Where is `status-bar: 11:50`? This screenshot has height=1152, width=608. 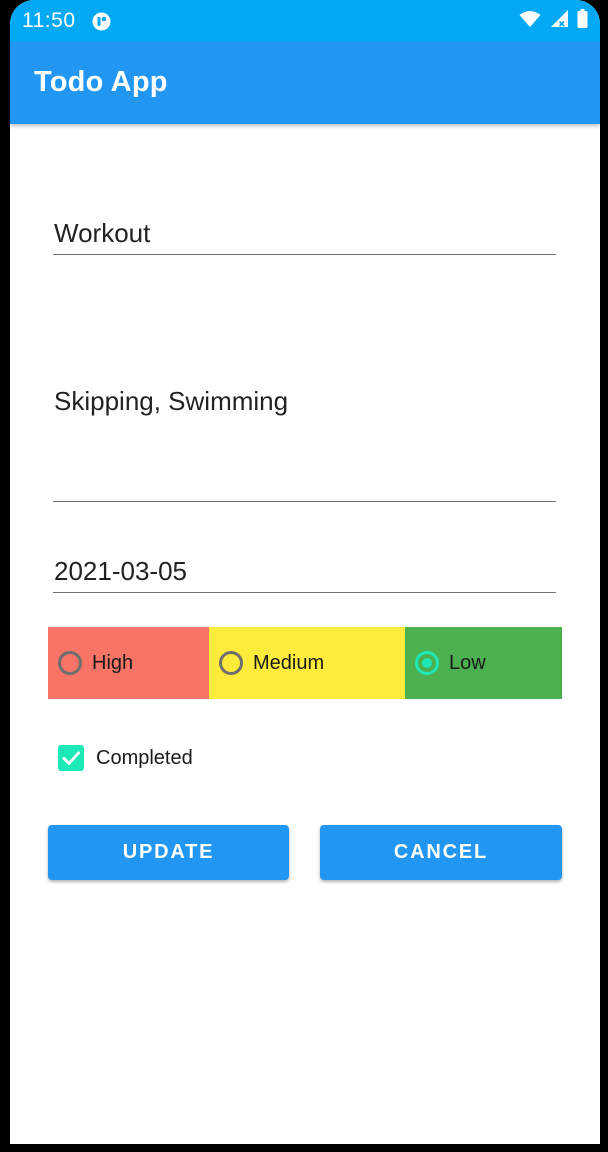
status-bar: 11:50 is located at coordinates (305, 21).